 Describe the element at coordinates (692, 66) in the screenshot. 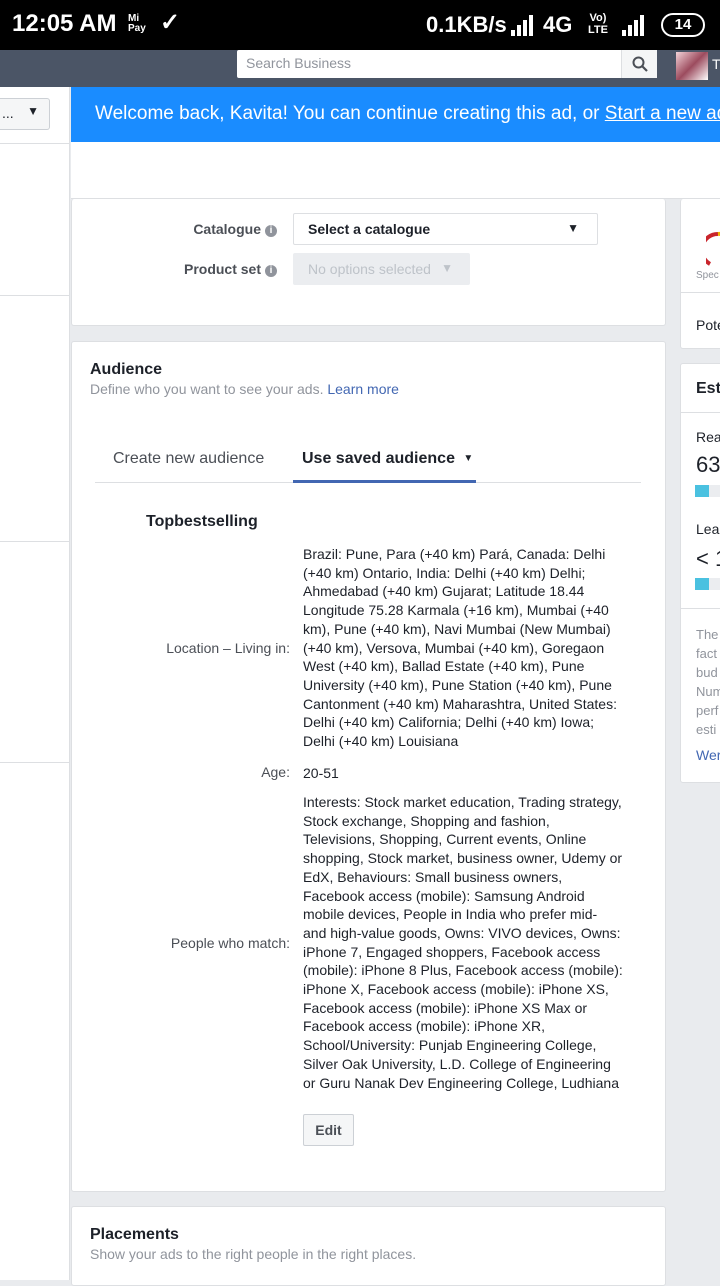

I see `avatar` at that location.